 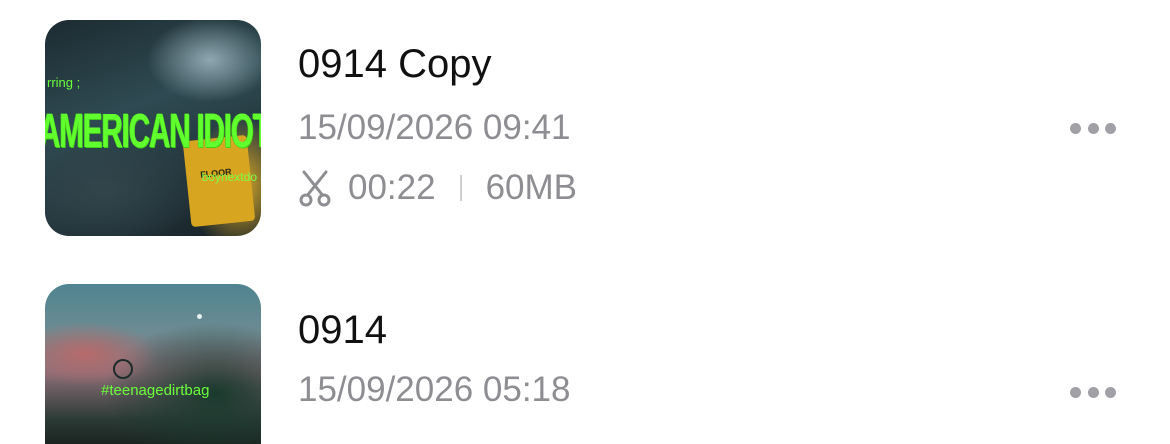 What do you see at coordinates (229, 177) in the screenshot?
I see `thumbnail-overlay-credit: boynextdo` at bounding box center [229, 177].